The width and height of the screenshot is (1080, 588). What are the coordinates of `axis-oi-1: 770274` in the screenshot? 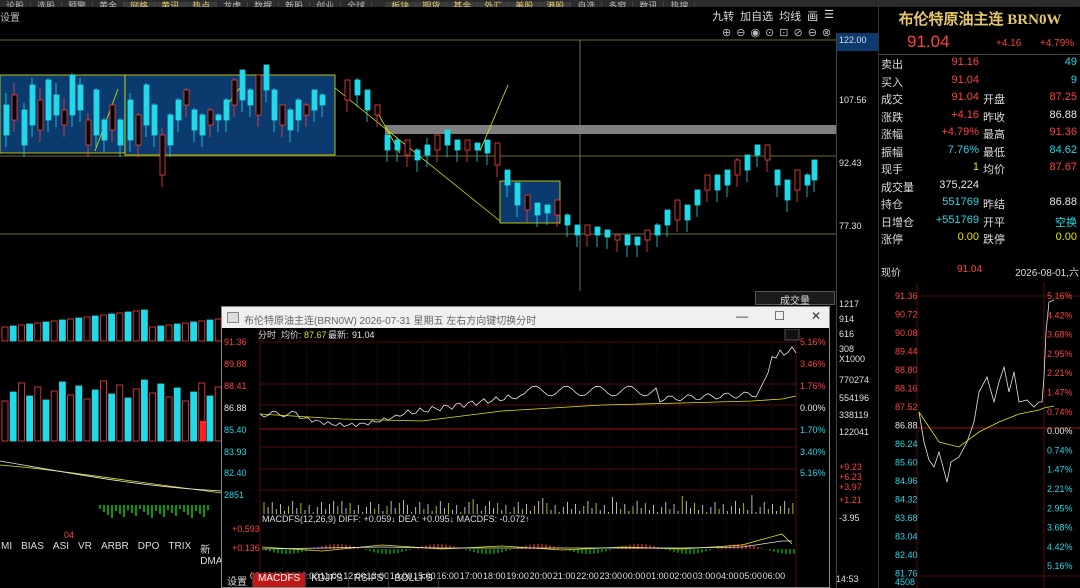 It's located at (854, 380).